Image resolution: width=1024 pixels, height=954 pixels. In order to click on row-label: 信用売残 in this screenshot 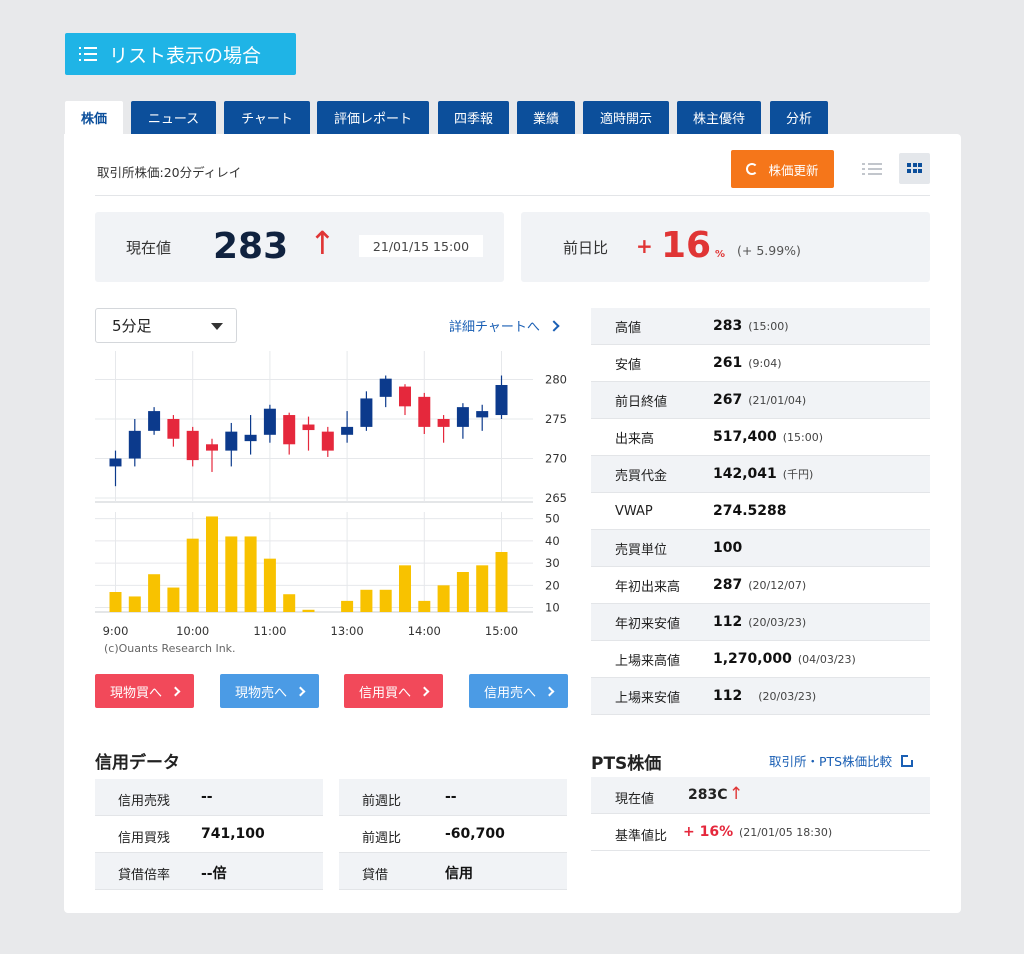, I will do `click(144, 801)`.